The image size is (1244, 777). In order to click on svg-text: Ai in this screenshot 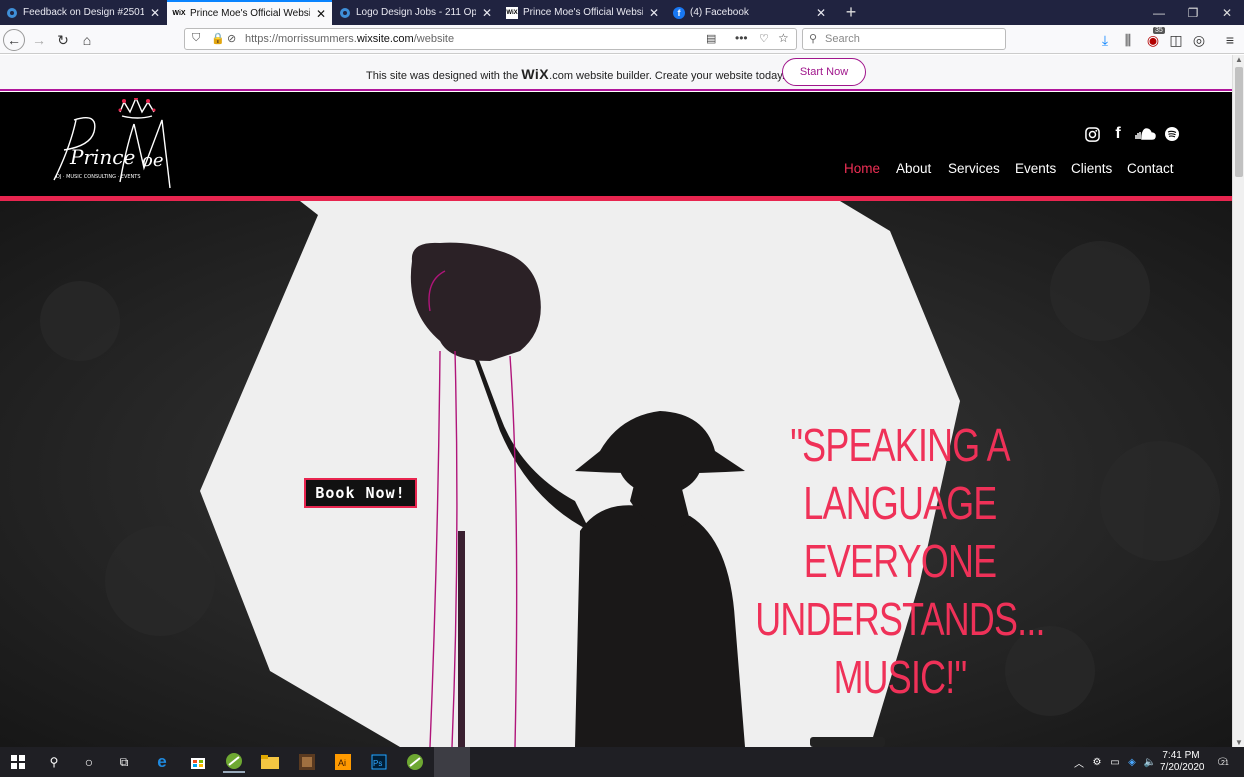, I will do `click(342, 763)`.